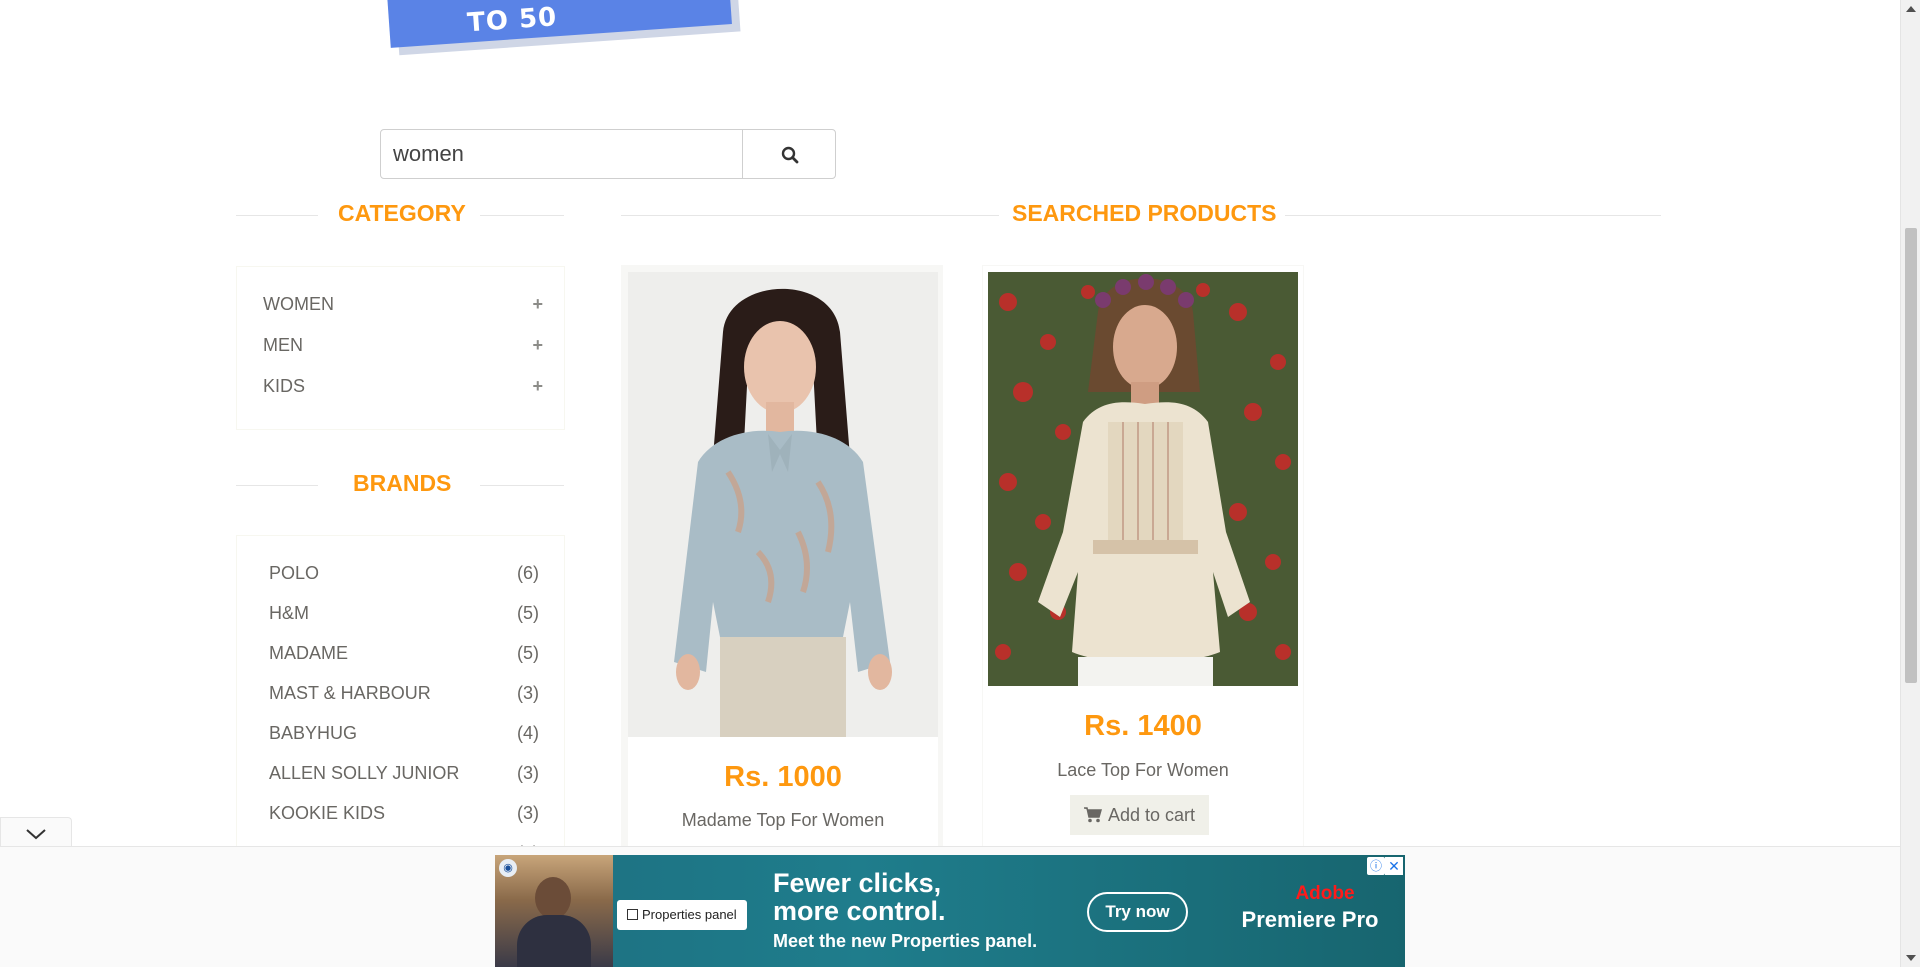 The width and height of the screenshot is (1920, 967). Describe the element at coordinates (1376, 866) in the screenshot. I see `info-icon: ⓘ` at that location.